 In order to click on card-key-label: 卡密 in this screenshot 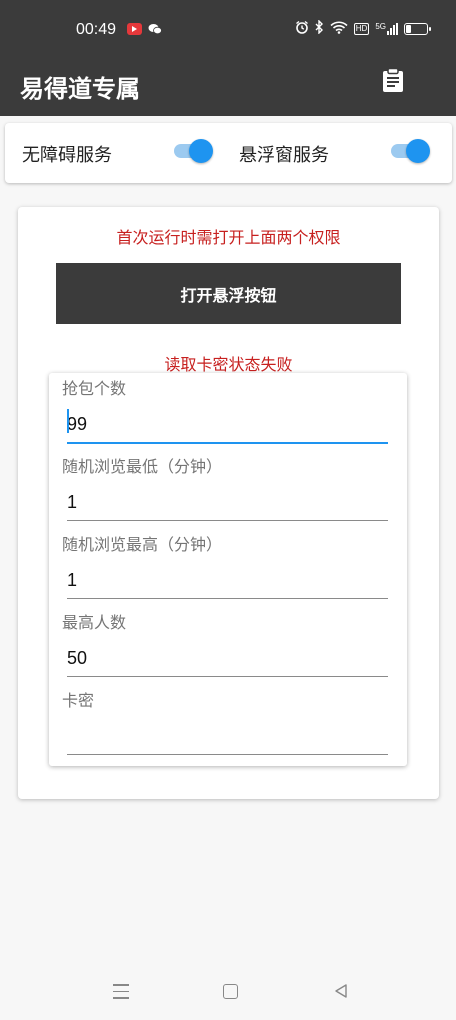, I will do `click(78, 700)`.